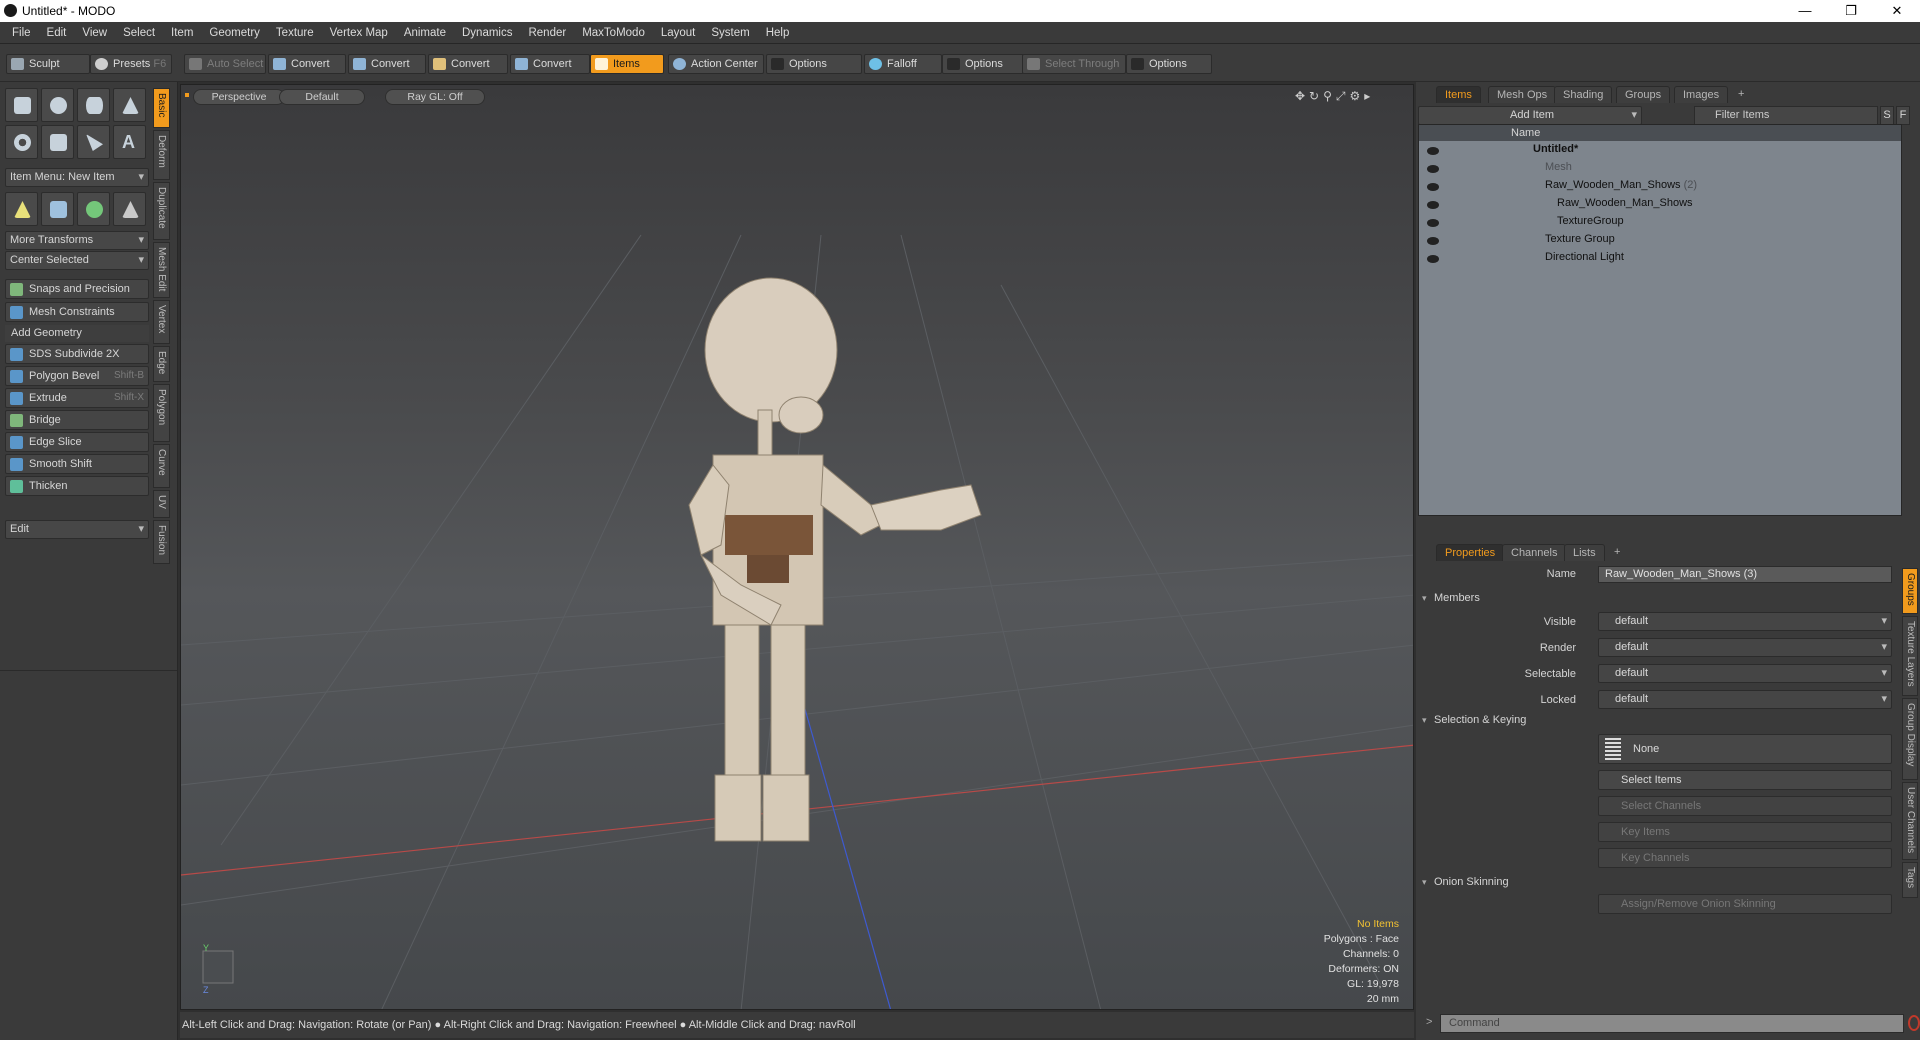 This screenshot has width=1920, height=1040. Describe the element at coordinates (1660, 720) in the screenshot. I see `selection-keying-section: Selection & Keying` at that location.